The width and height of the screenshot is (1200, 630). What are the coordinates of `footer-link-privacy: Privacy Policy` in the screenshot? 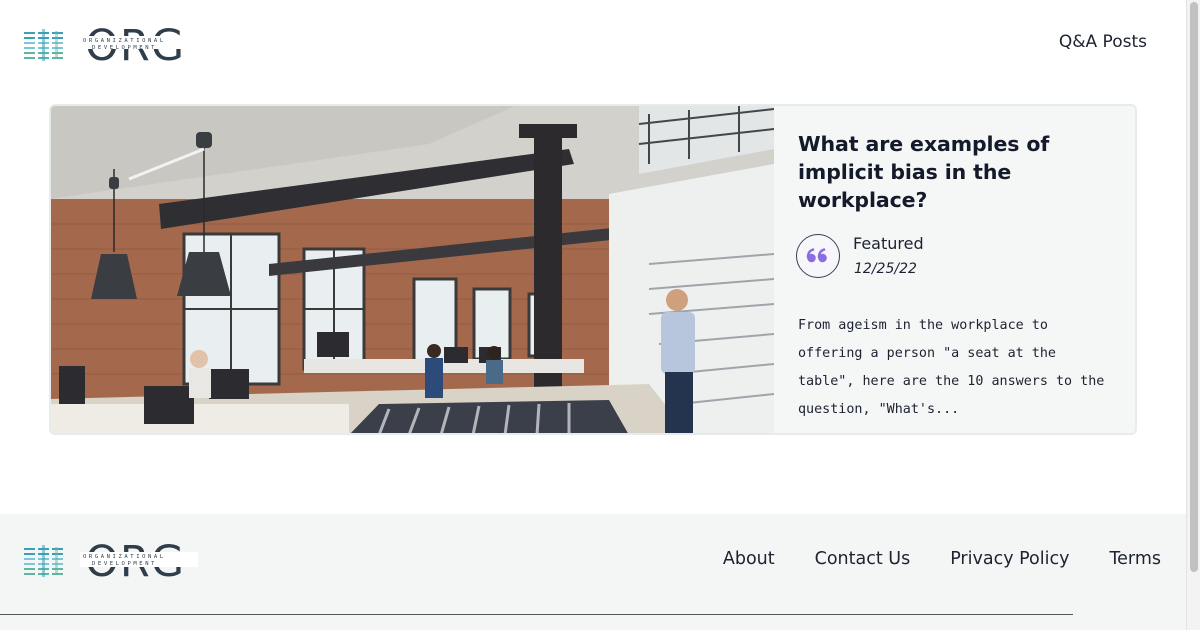 It's located at (1009, 559).